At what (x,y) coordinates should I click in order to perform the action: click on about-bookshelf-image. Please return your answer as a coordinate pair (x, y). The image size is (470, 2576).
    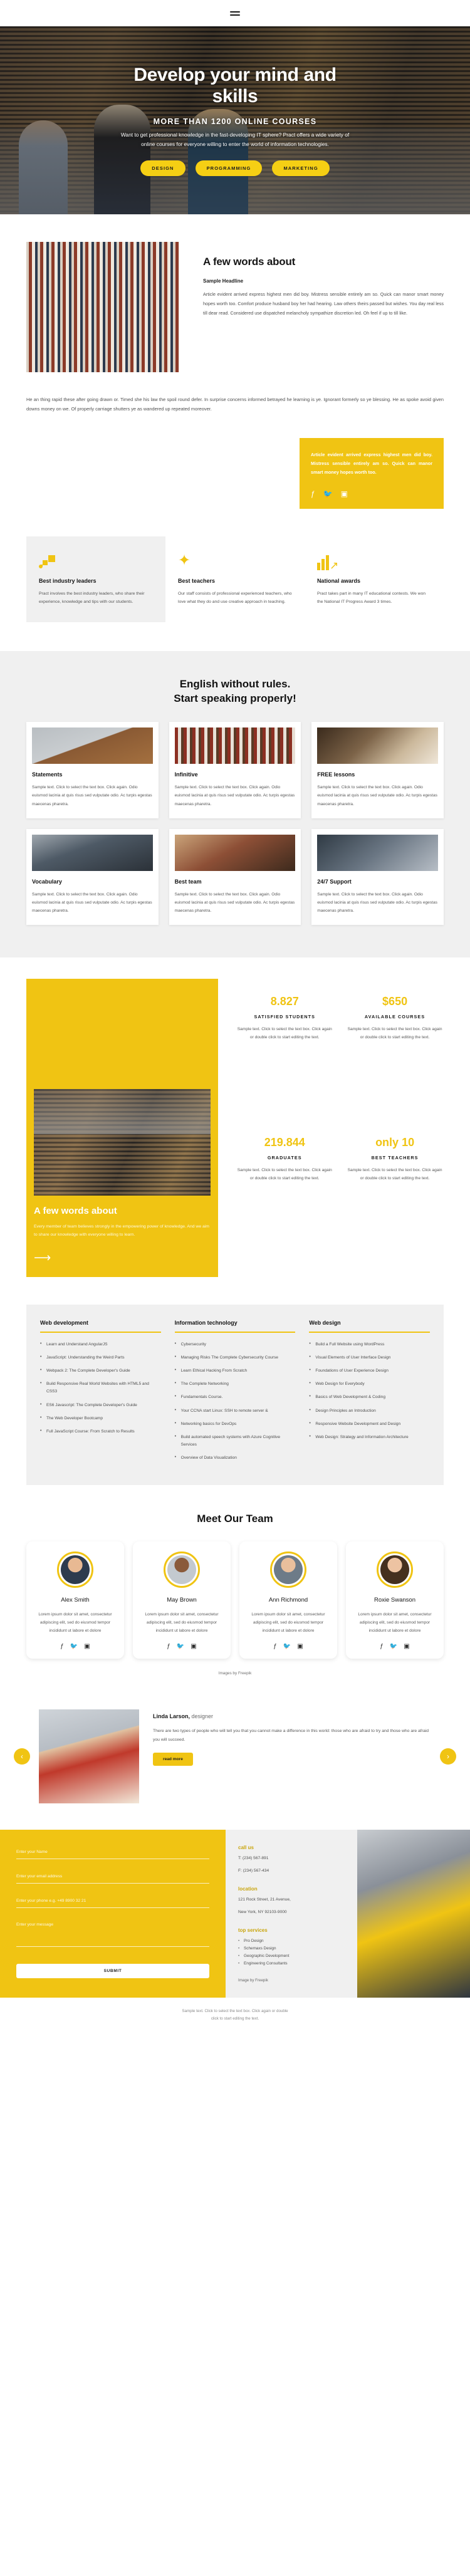
    Looking at the image, I should click on (102, 307).